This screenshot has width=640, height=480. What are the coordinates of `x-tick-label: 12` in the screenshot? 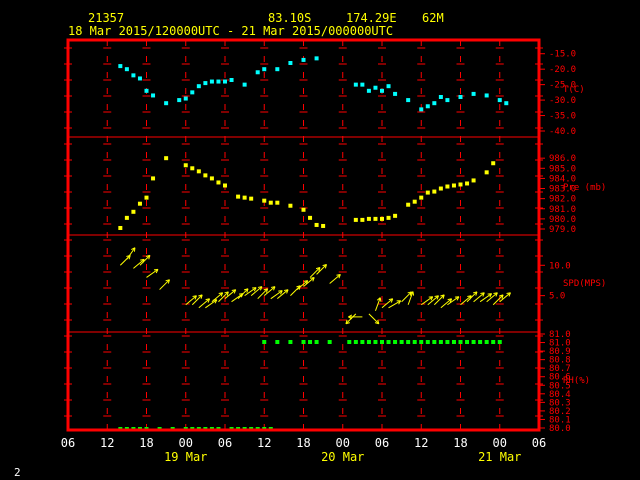 It's located at (264, 443).